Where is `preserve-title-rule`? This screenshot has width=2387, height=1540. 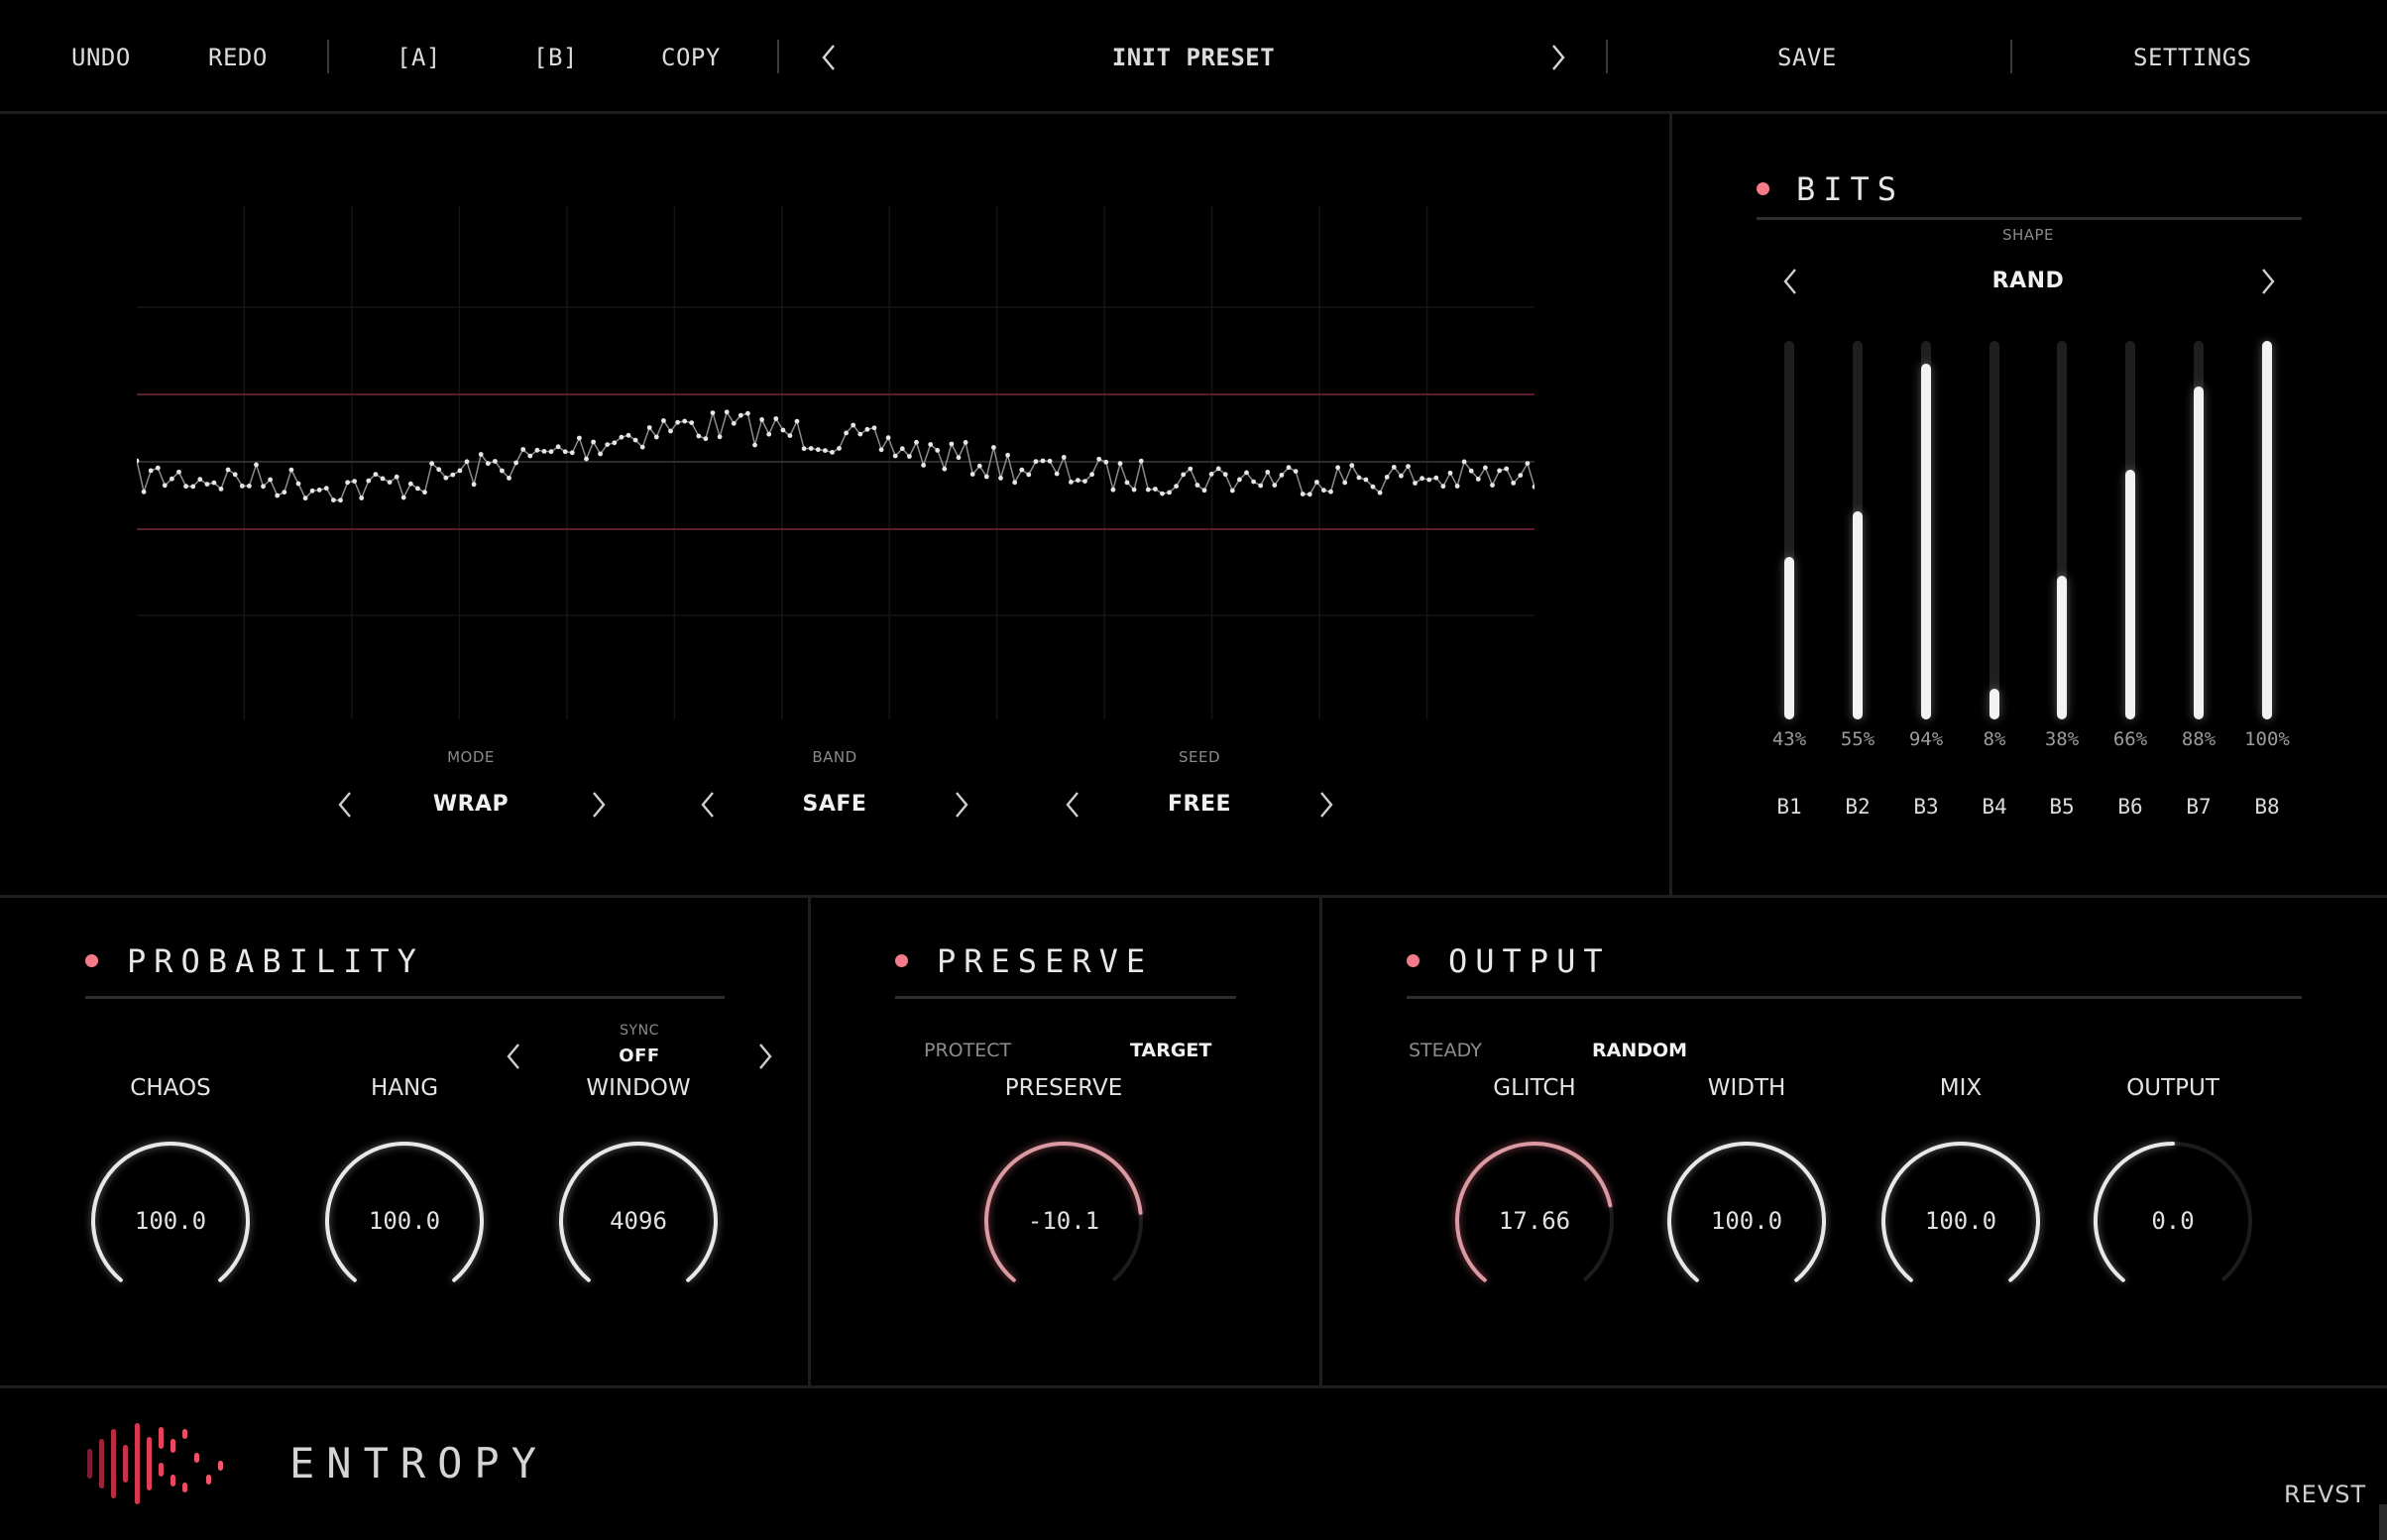 preserve-title-rule is located at coordinates (1065, 997).